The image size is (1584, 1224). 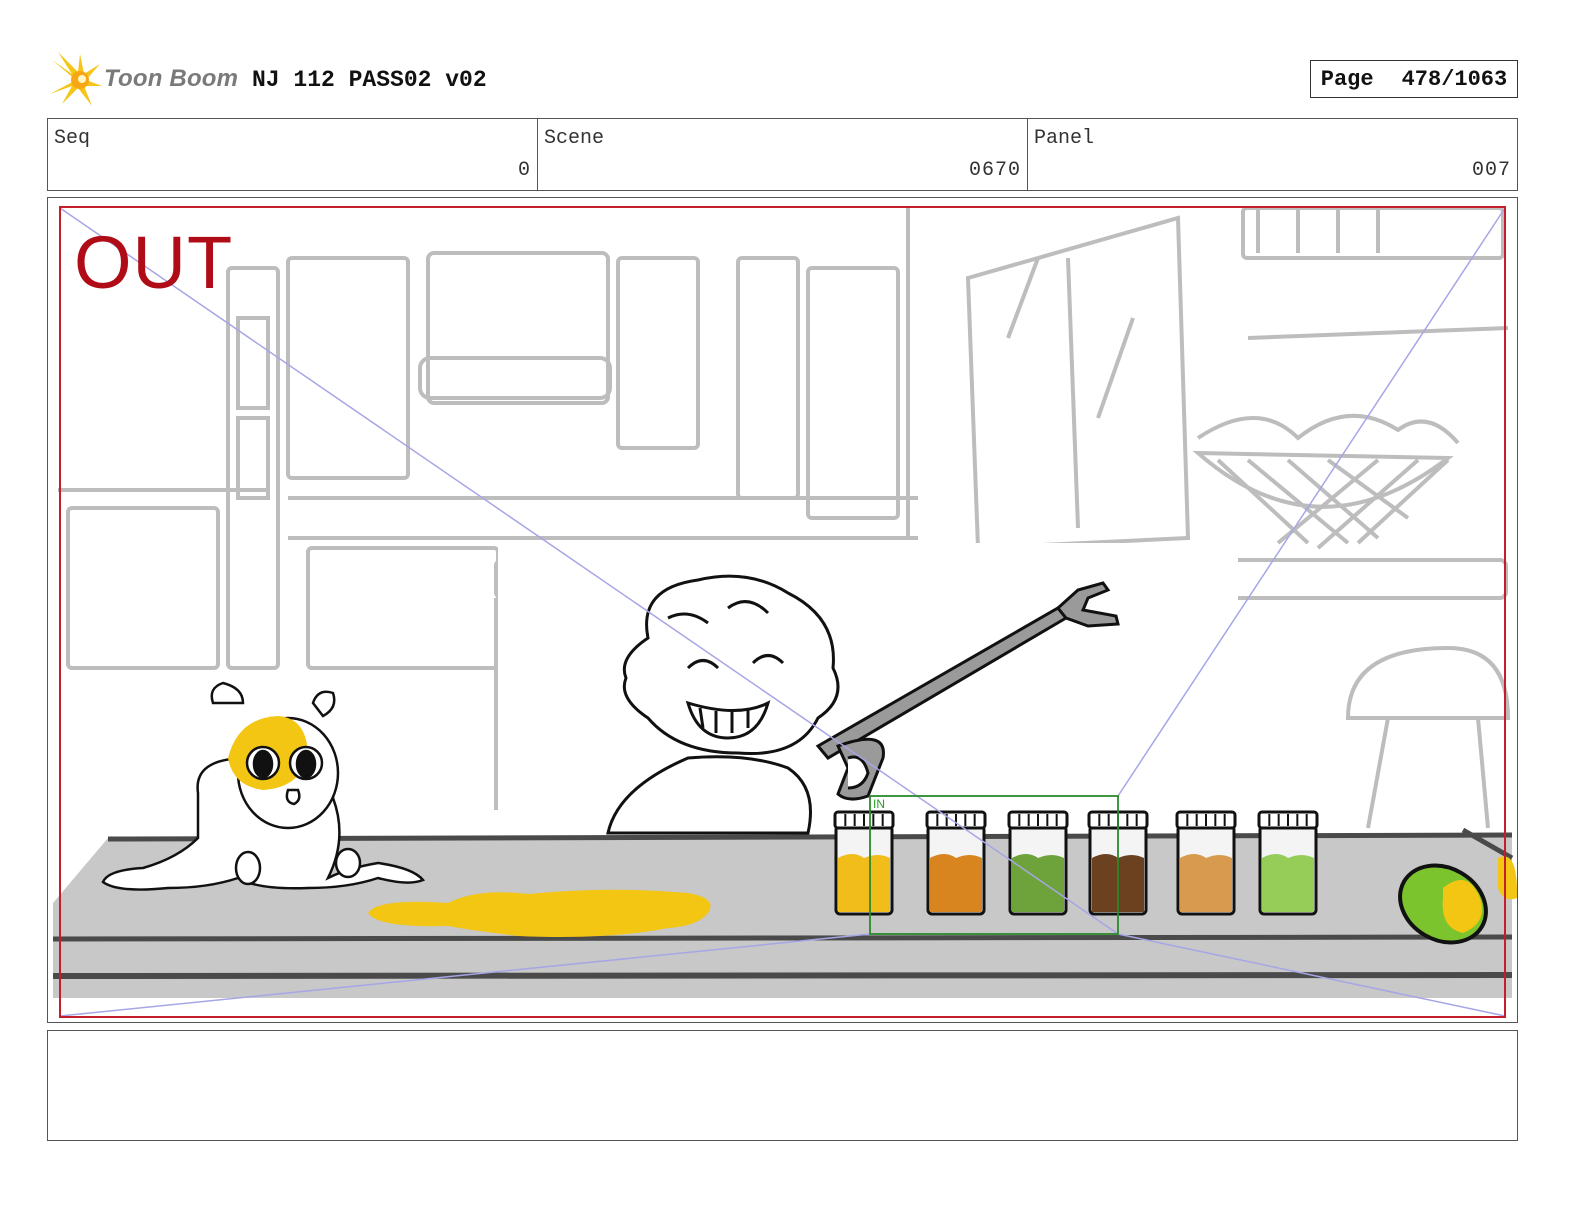 I want to click on starburst-icon, so click(x=76, y=79).